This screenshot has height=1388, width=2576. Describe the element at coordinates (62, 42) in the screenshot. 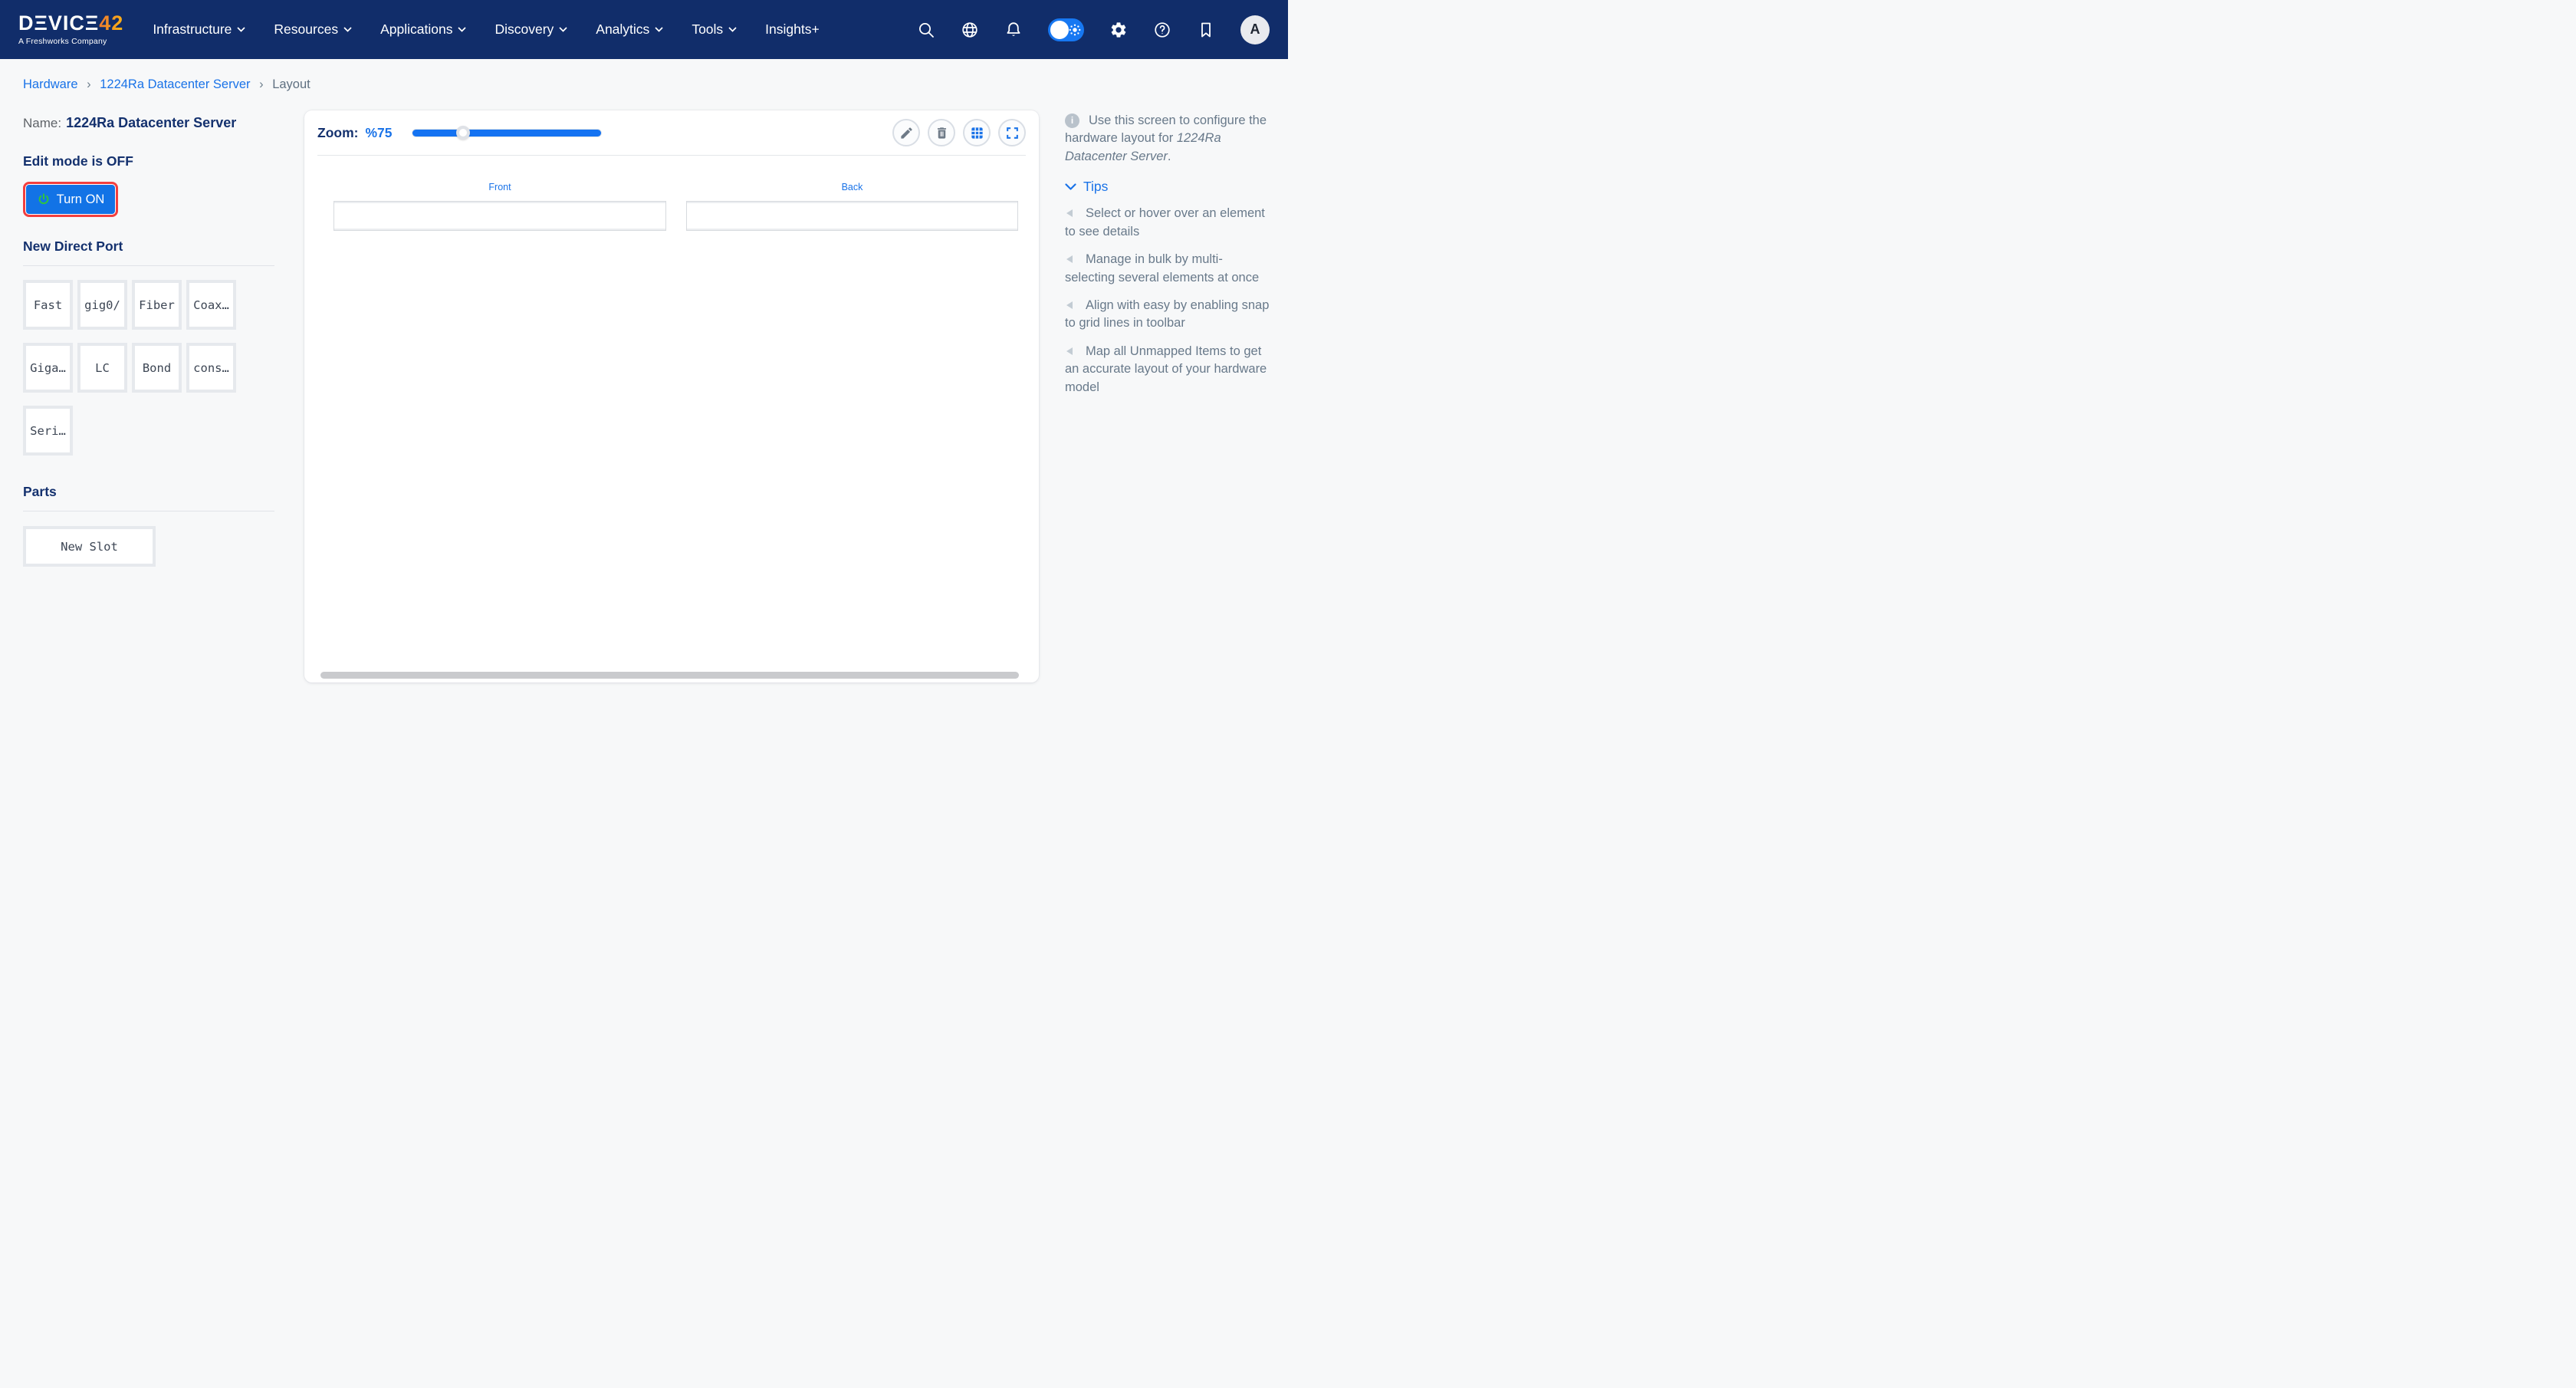

I see `brand-tagline: A Freshworks Company` at that location.